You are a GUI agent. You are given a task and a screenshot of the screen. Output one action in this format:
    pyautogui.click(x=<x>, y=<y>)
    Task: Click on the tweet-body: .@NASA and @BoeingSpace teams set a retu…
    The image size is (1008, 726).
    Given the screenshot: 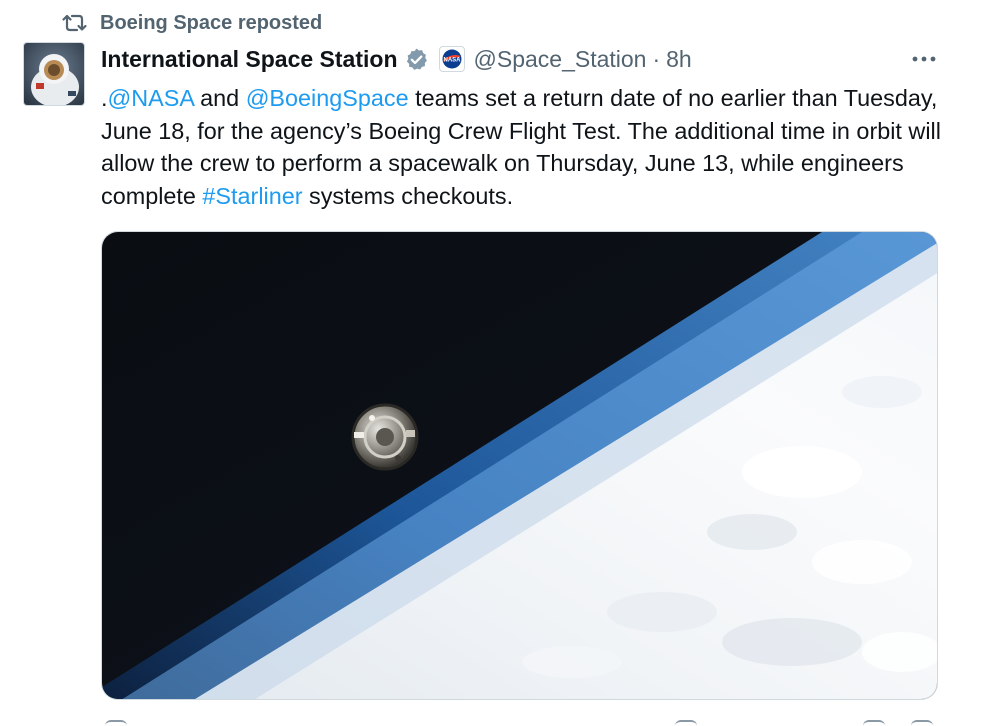 What is the action you would take?
    pyautogui.click(x=521, y=147)
    